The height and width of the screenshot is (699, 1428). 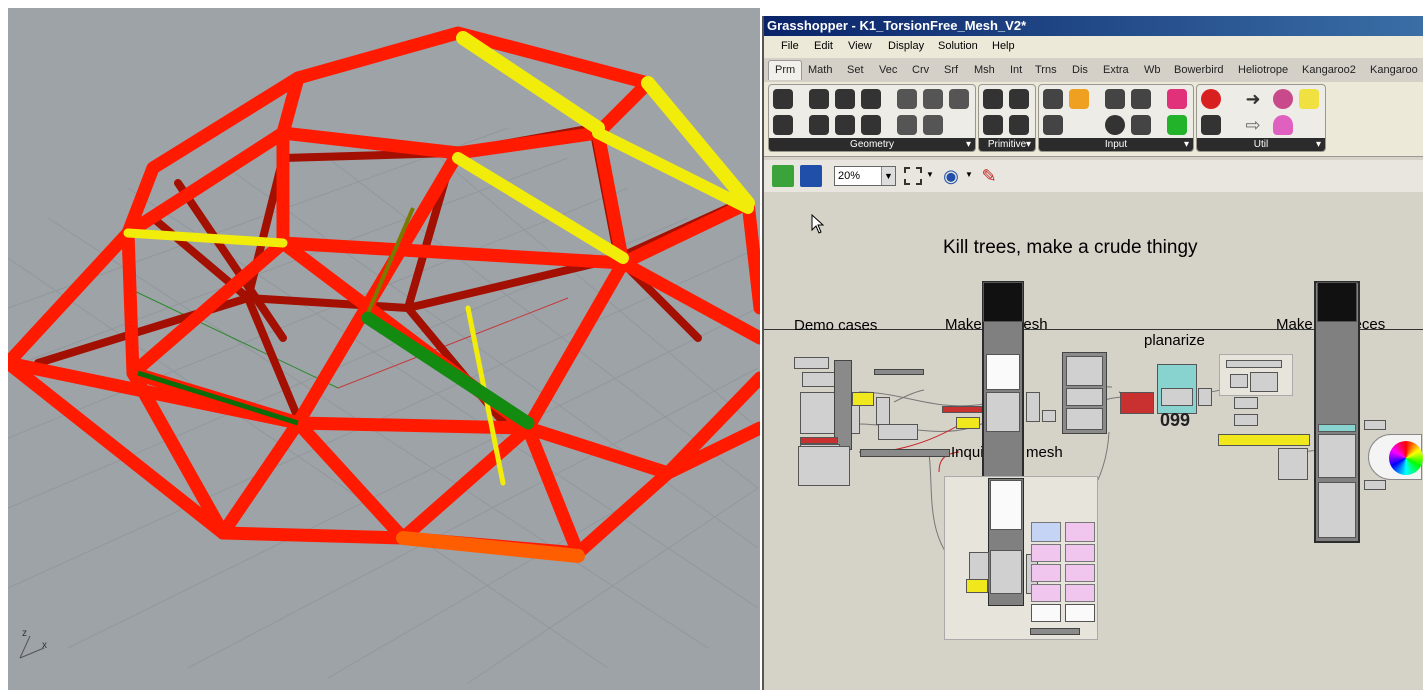 I want to click on tab-extra: Extra, so click(x=1116, y=70).